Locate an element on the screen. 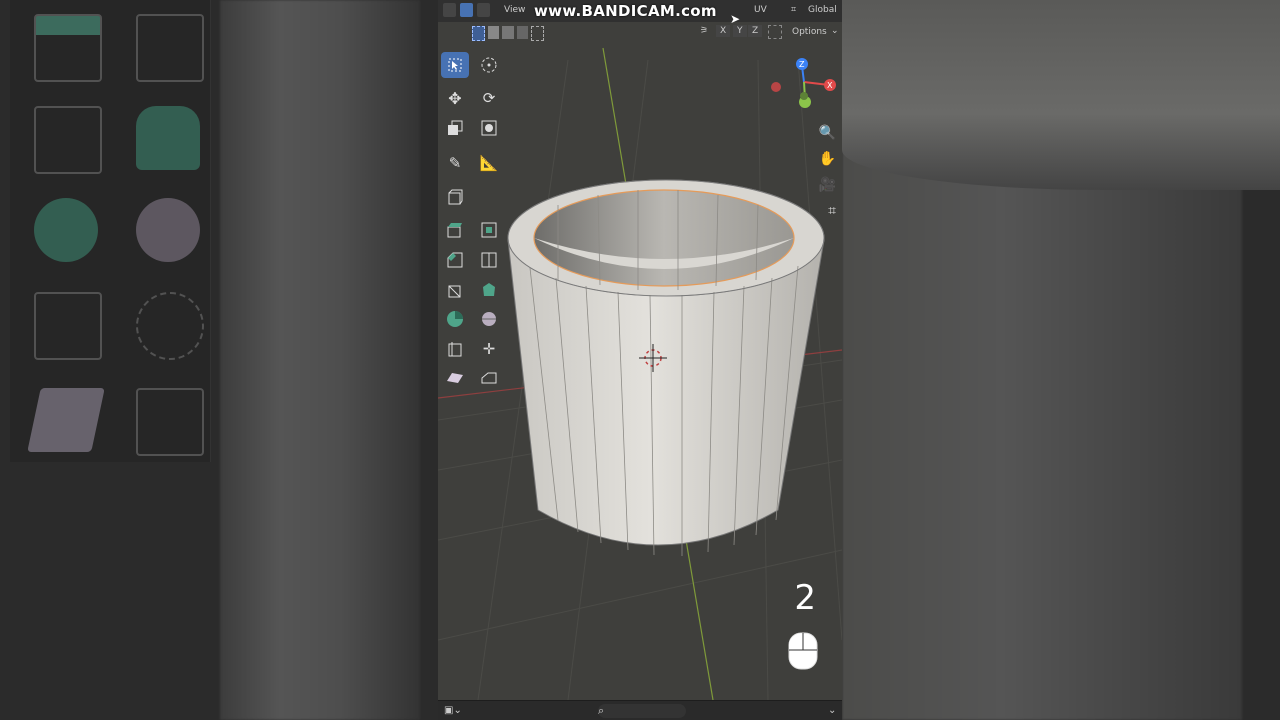 This screenshot has width=1280, height=720. selection-mode-buttons is located at coordinates (508, 33).